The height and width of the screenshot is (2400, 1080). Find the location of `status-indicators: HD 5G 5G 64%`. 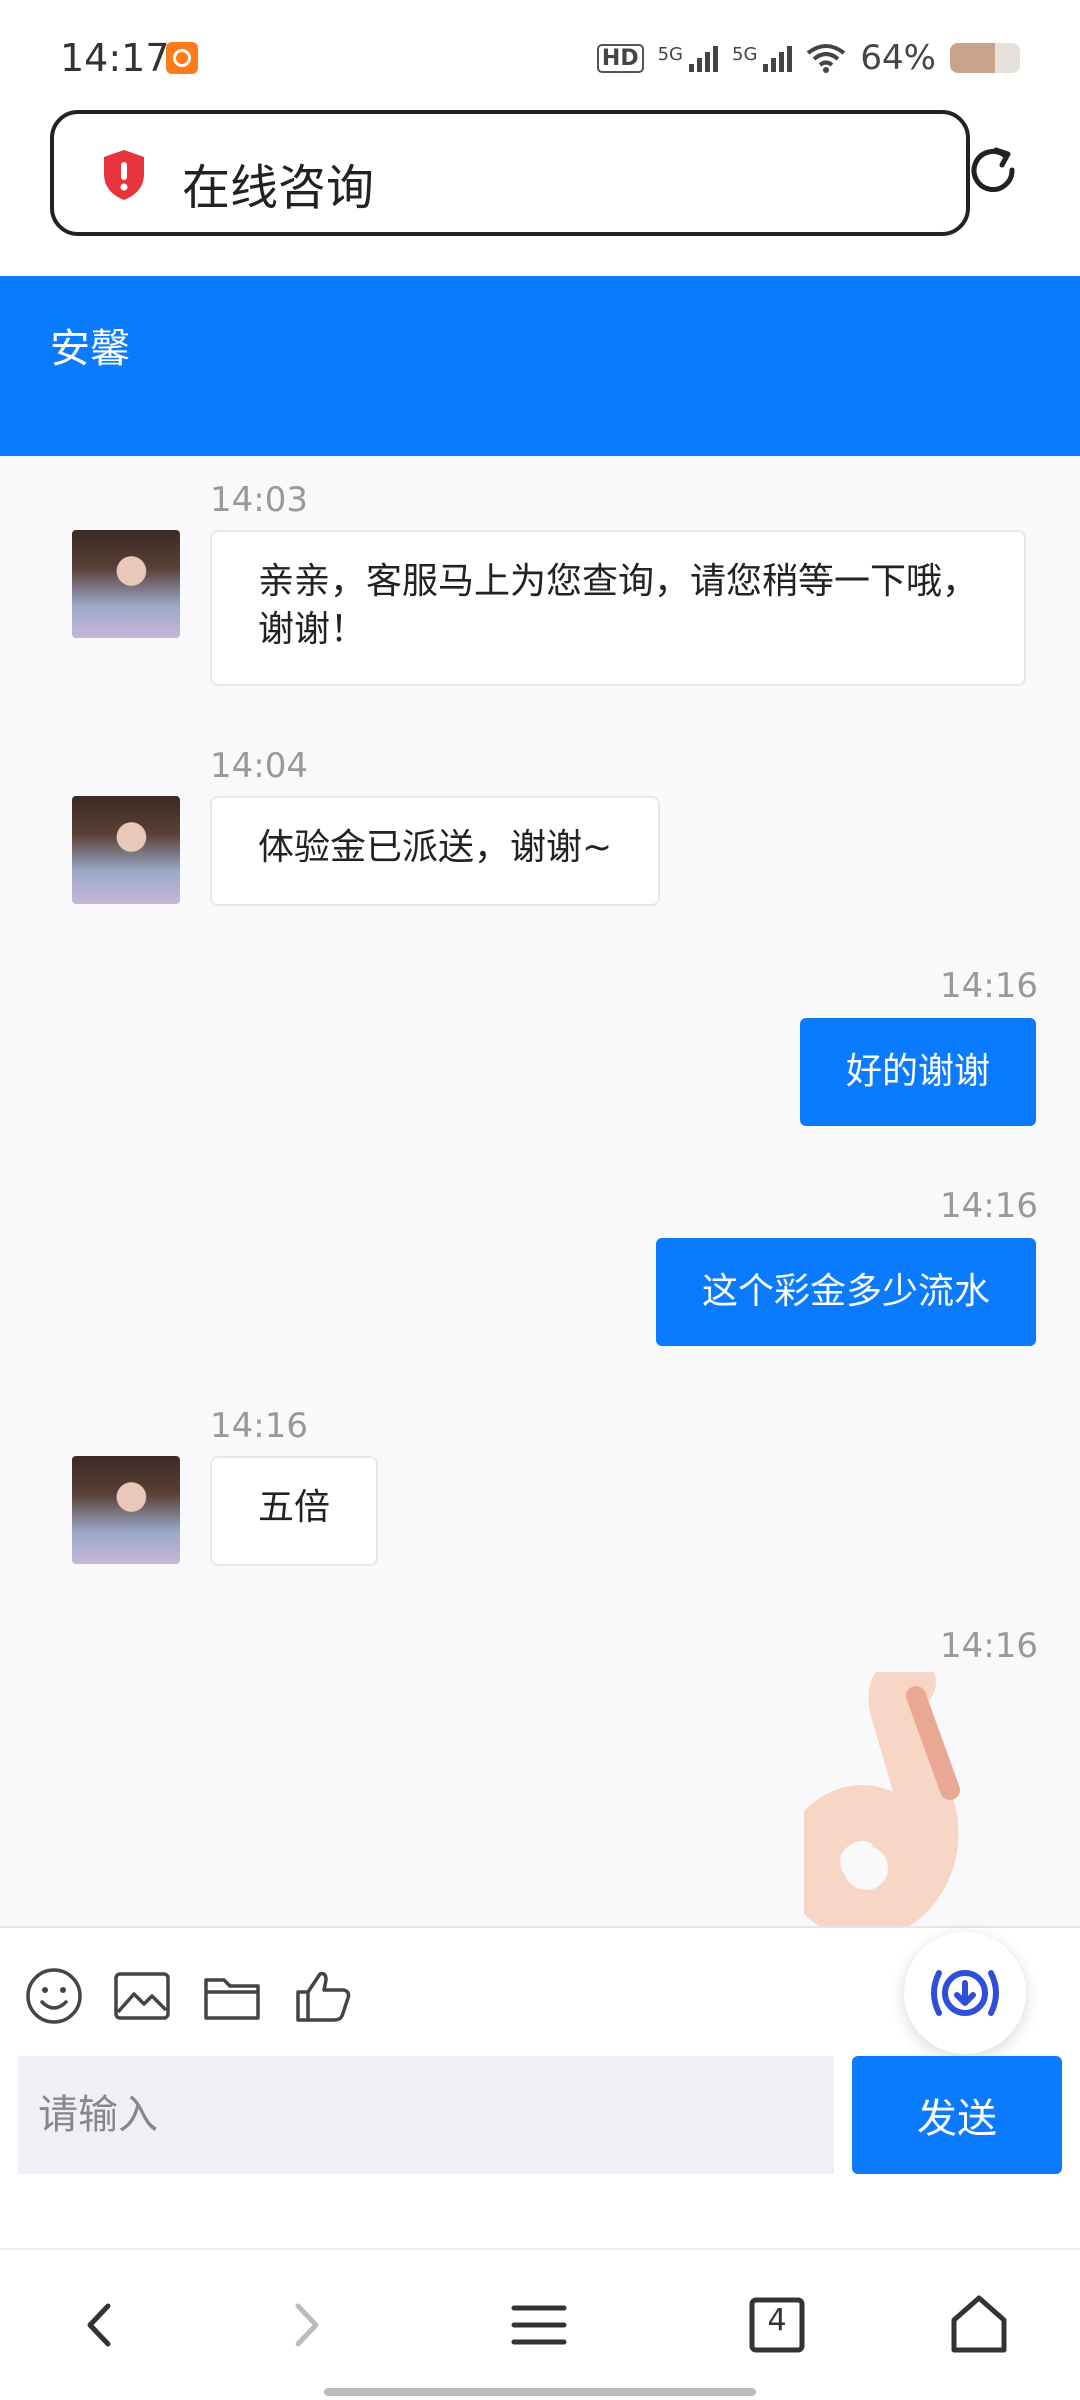

status-indicators: HD 5G 5G 64% is located at coordinates (808, 58).